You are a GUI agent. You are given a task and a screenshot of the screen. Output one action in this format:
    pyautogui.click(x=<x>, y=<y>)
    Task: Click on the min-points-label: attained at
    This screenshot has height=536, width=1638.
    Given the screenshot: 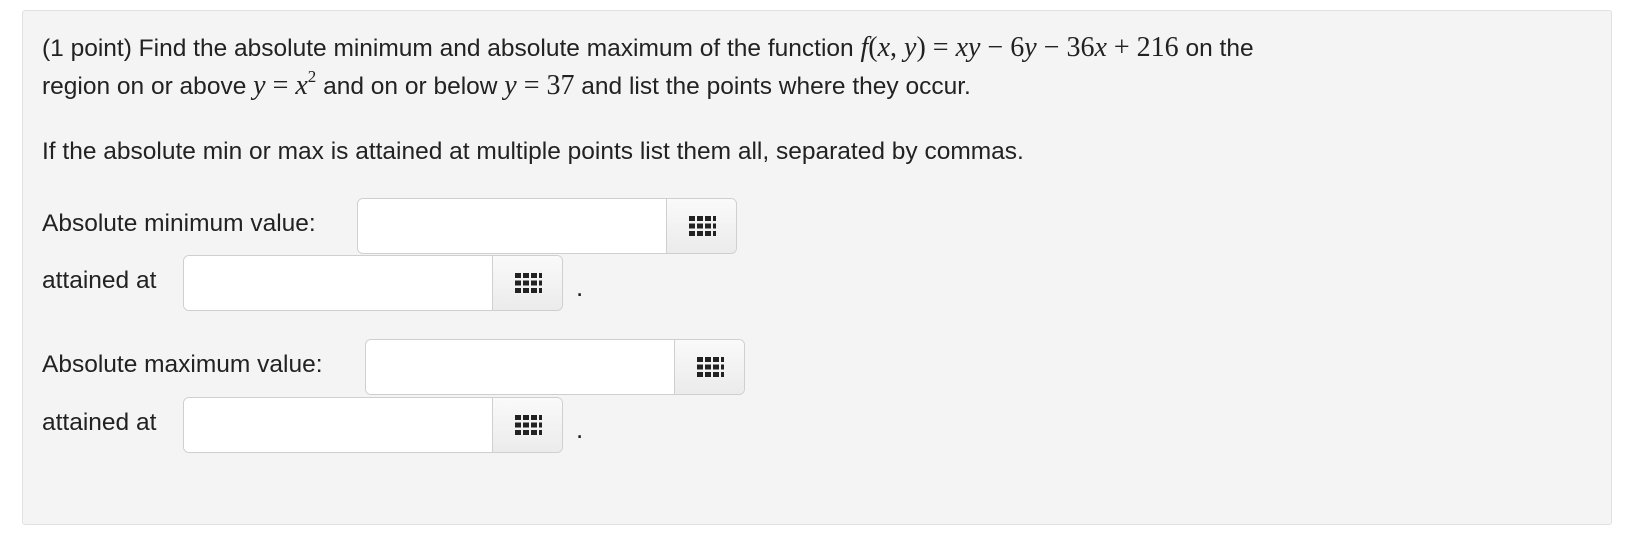 What is the action you would take?
    pyautogui.click(x=99, y=280)
    